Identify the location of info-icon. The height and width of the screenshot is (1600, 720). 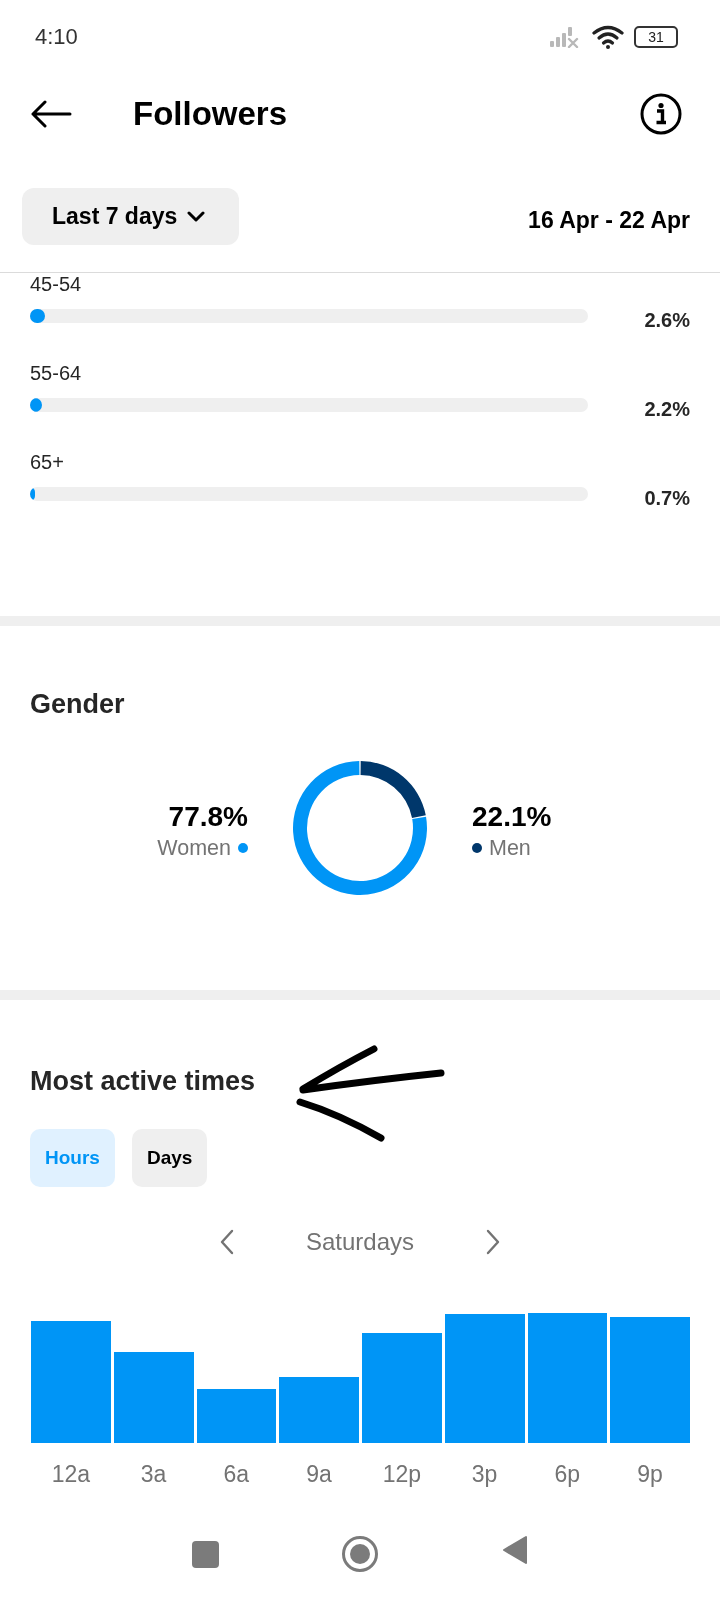
(661, 114).